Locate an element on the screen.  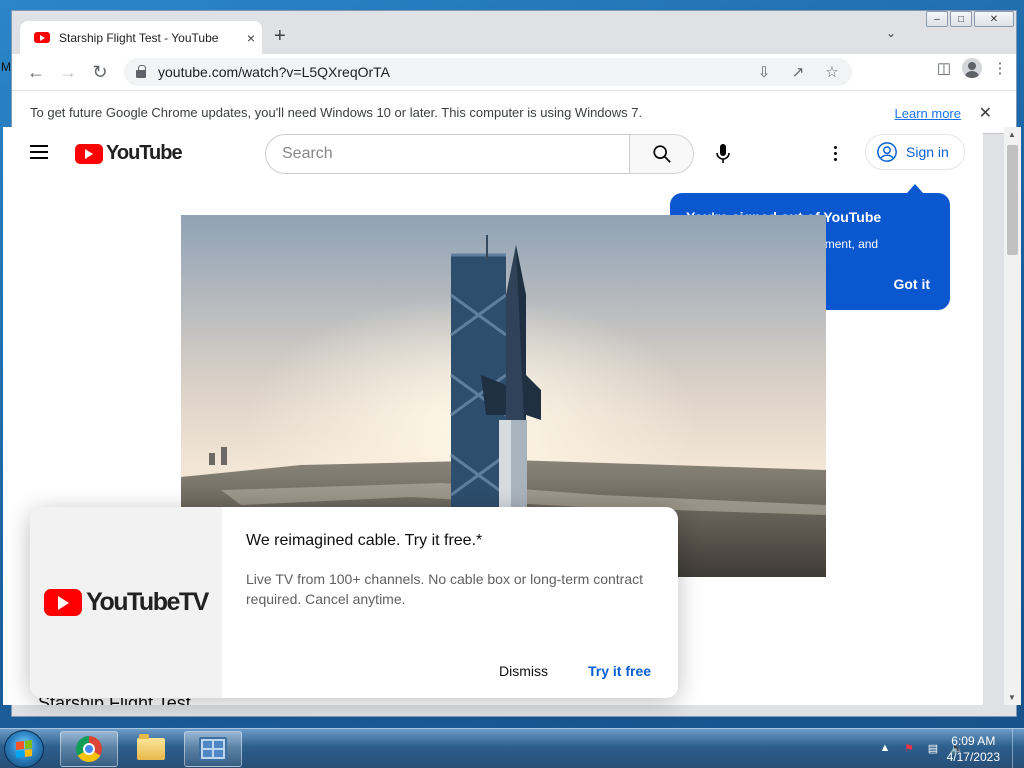
scroll-up-icon: ▲ is located at coordinates (1012, 134).